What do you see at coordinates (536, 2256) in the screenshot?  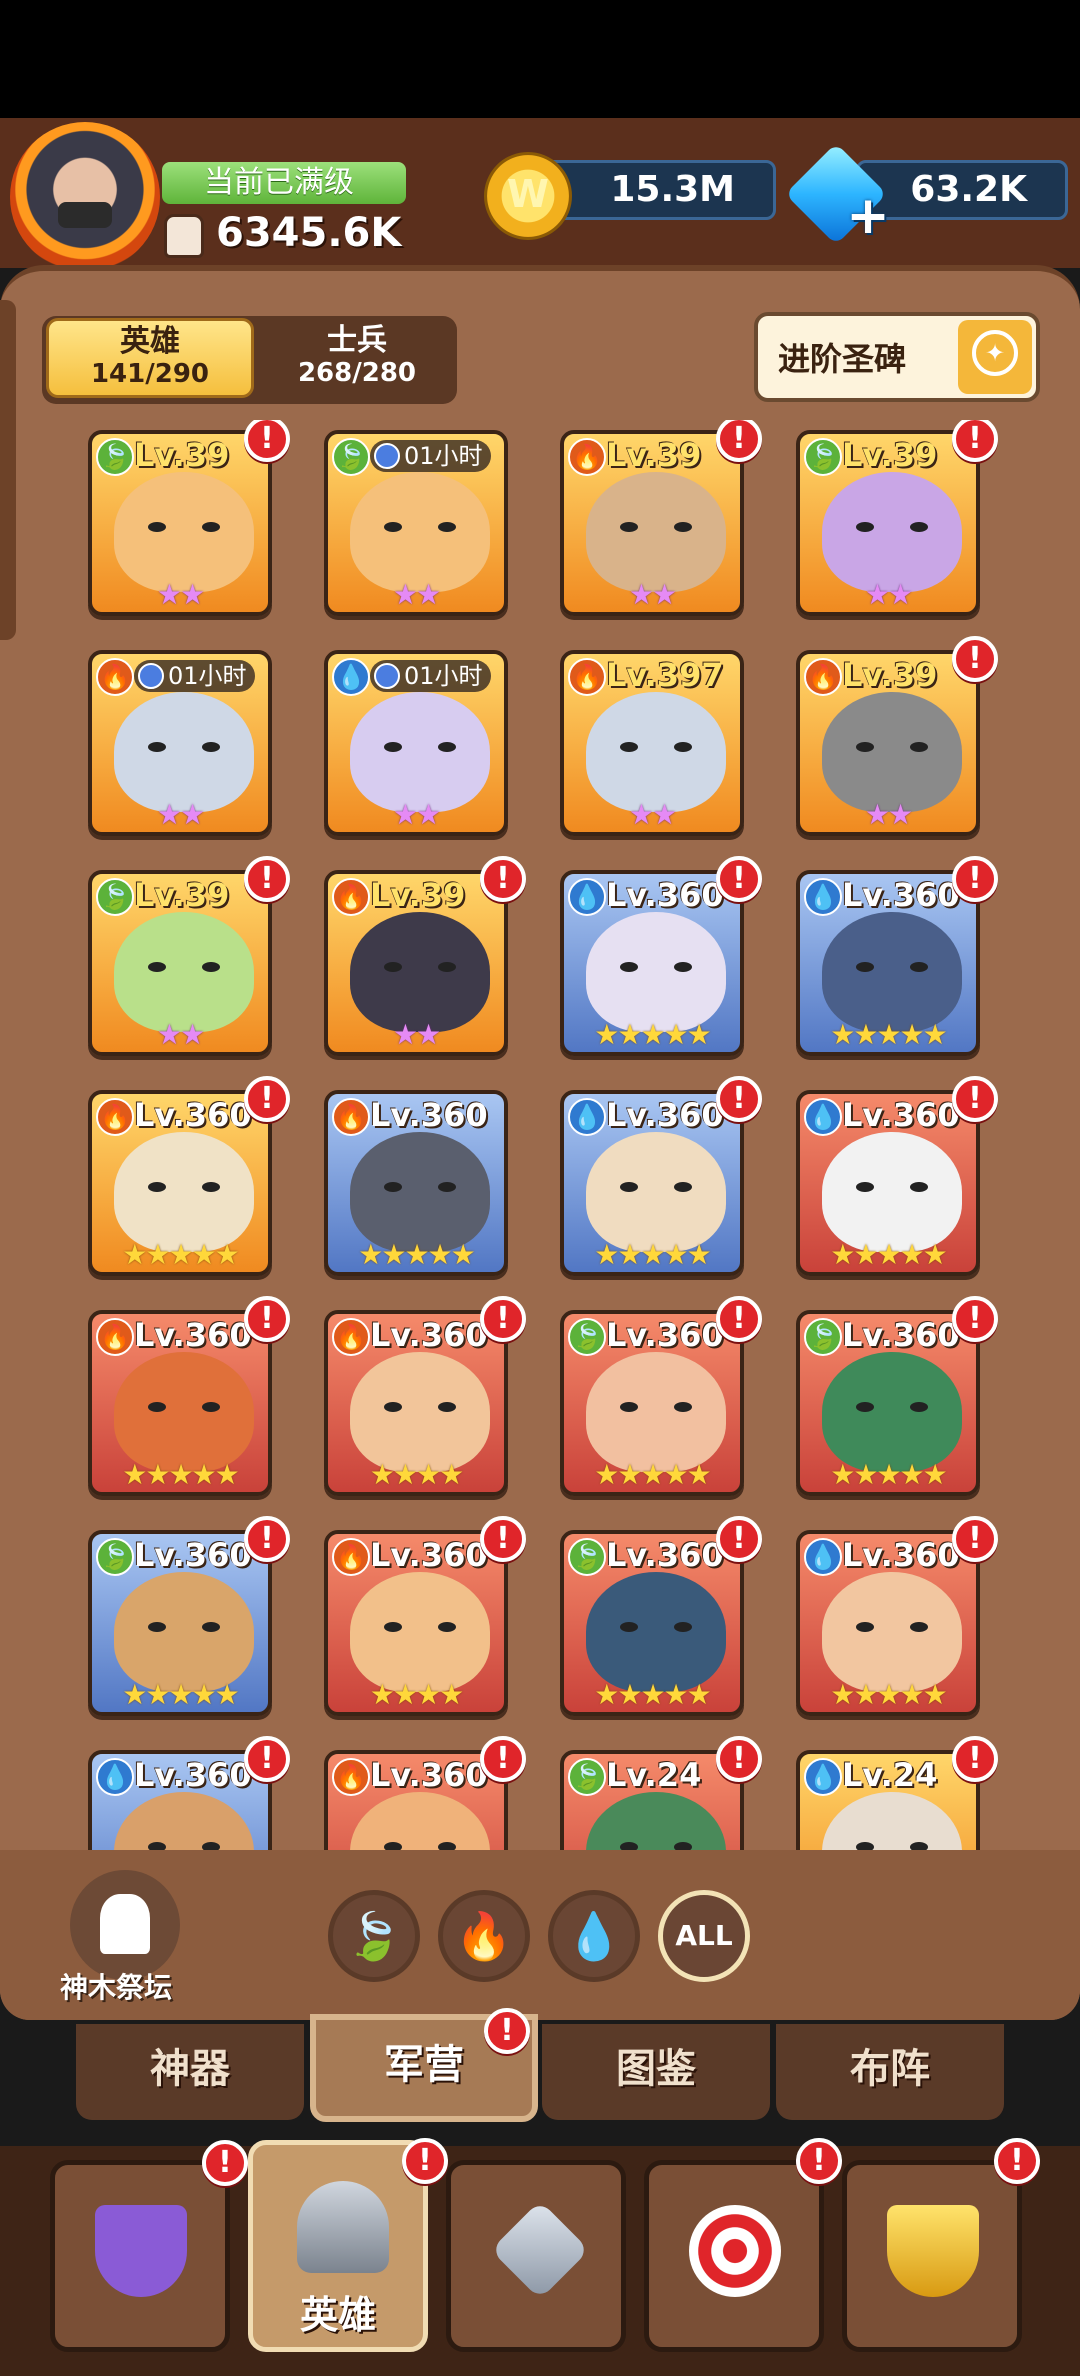 I see `dock-battle-button` at bounding box center [536, 2256].